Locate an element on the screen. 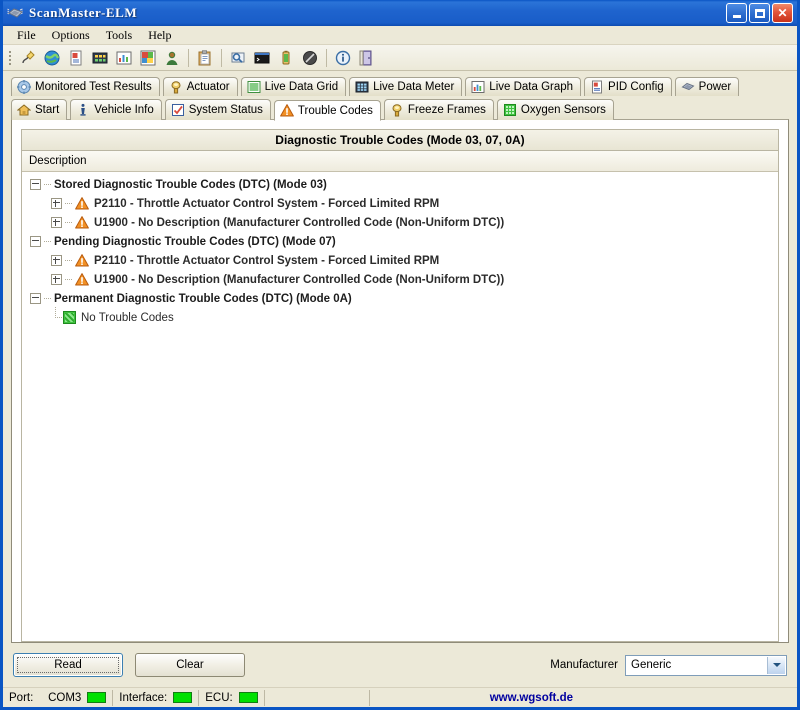 The height and width of the screenshot is (710, 800). user-icon is located at coordinates (172, 58).